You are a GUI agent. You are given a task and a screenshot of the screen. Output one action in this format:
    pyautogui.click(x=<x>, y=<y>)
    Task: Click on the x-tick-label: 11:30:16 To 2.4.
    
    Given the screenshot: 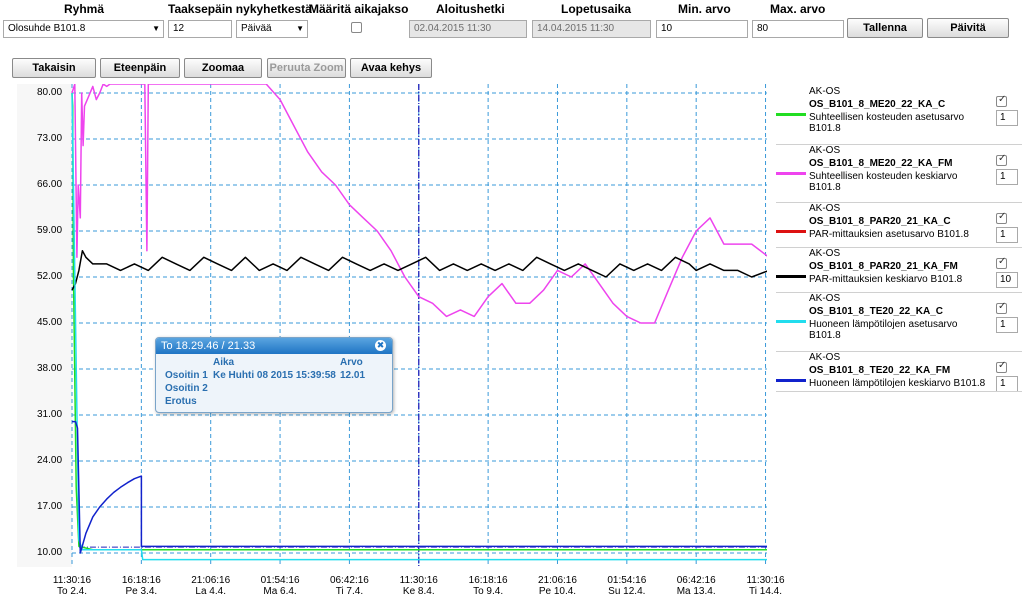 What is the action you would take?
    pyautogui.click(x=72, y=586)
    